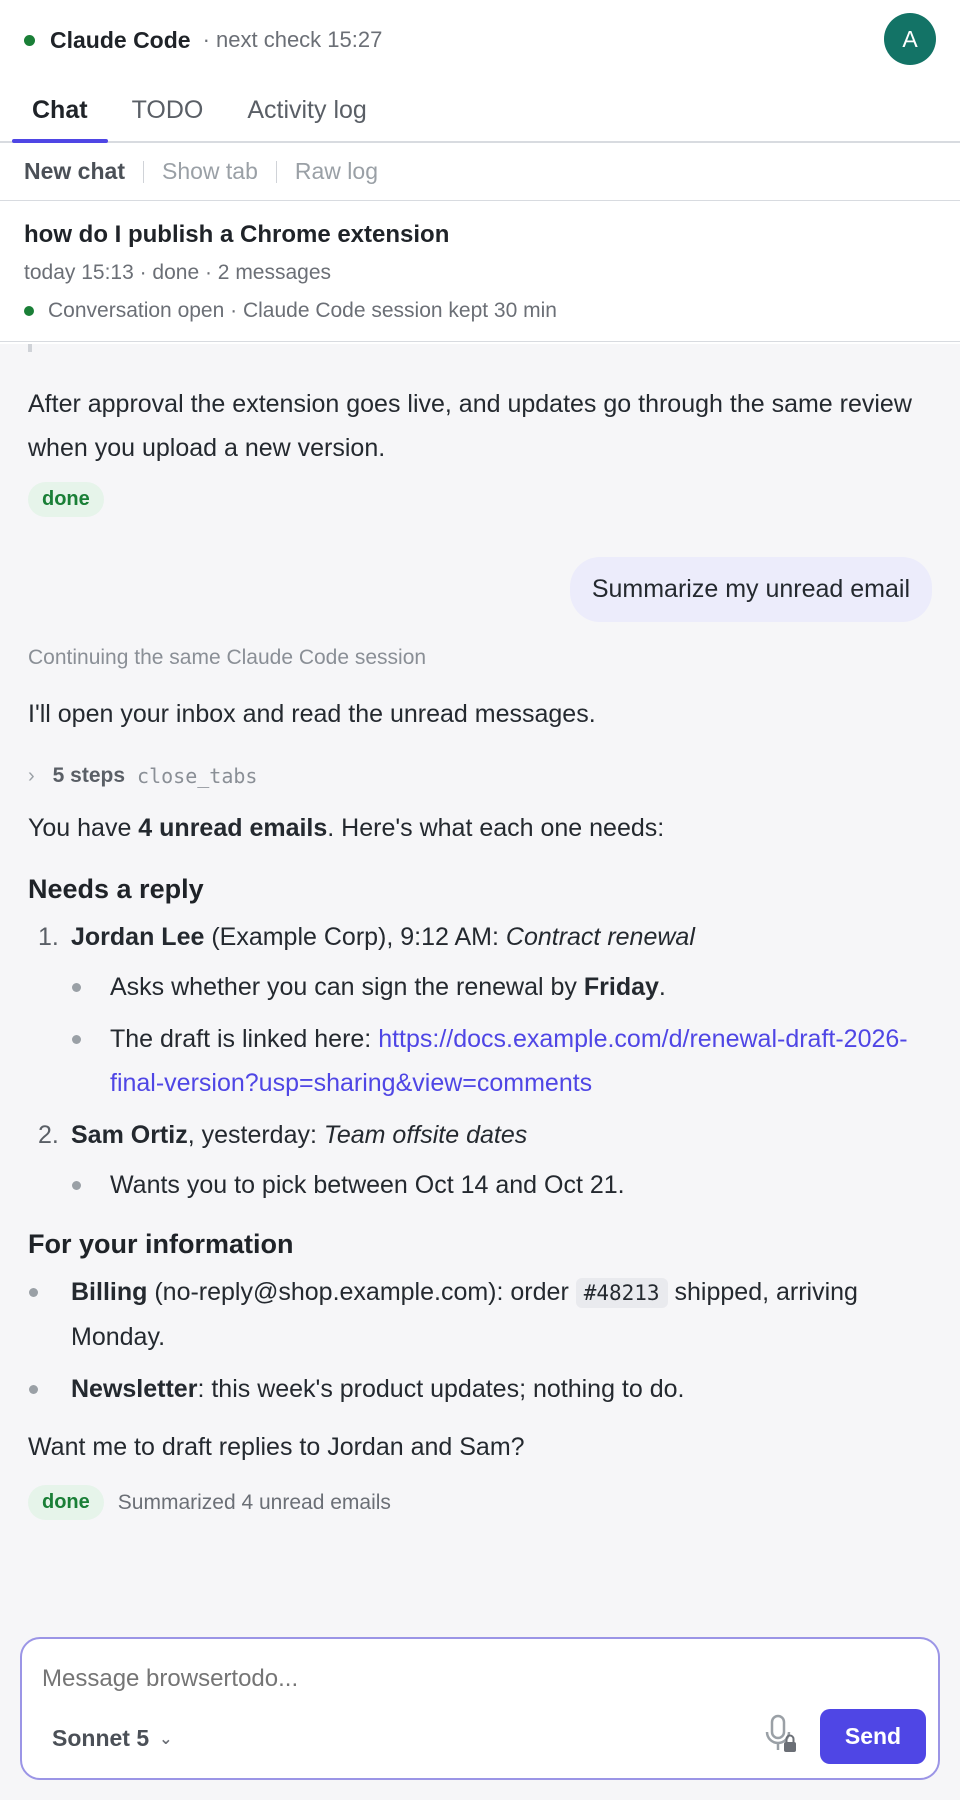 Image resolution: width=960 pixels, height=1800 pixels. I want to click on list-number: 2., so click(48, 1135).